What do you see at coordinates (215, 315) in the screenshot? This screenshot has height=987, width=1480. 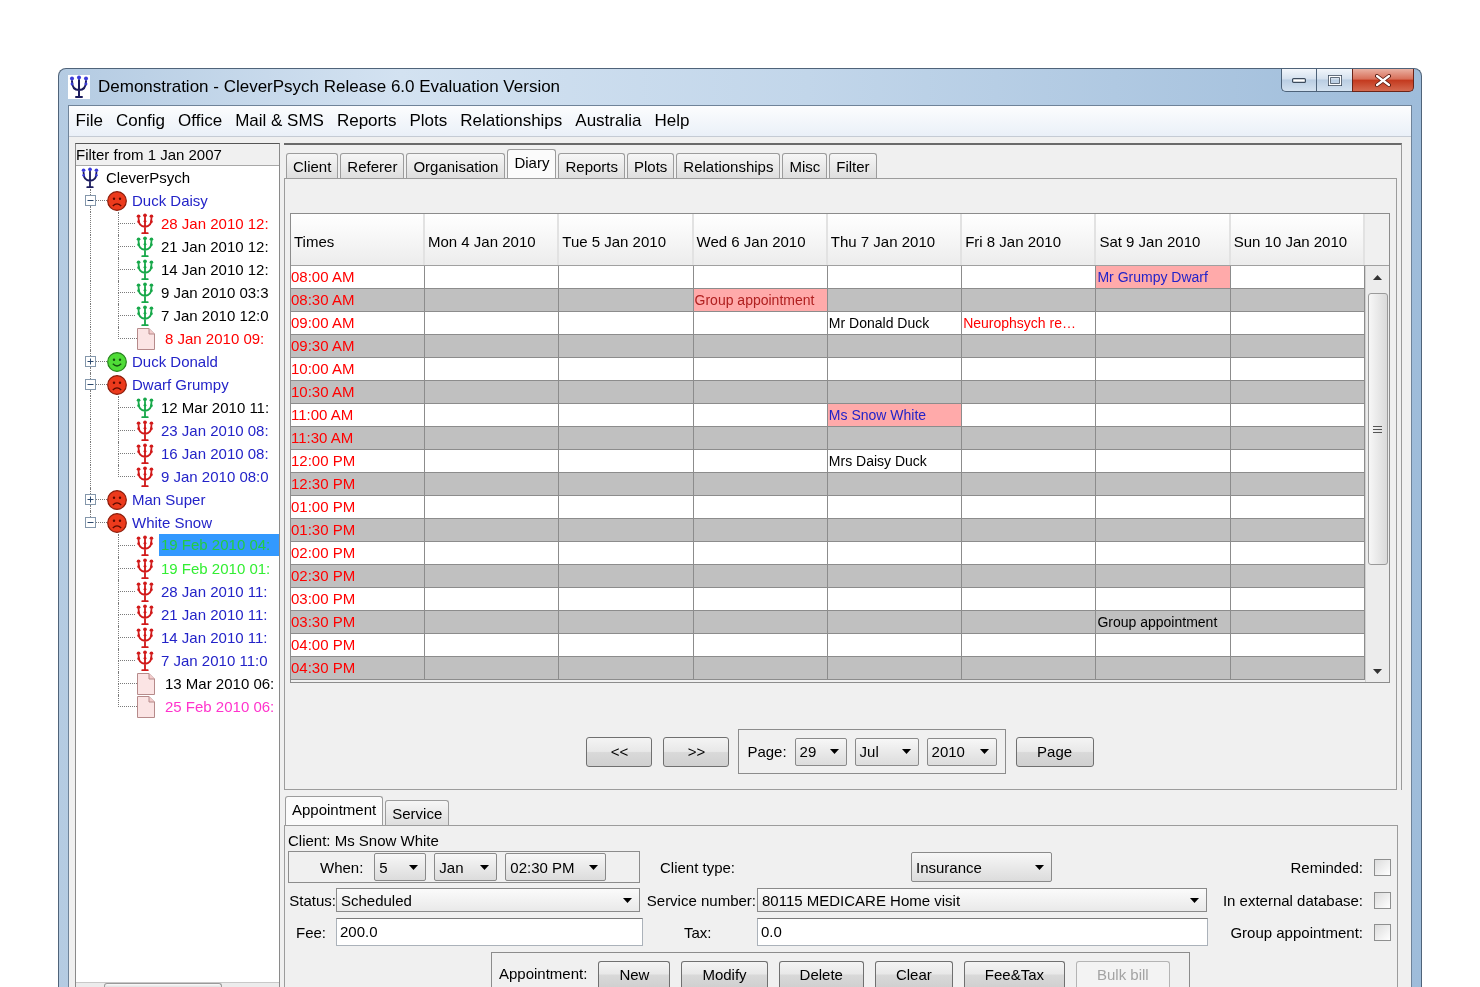 I see `tree-item: 7 Jan 2010 12:0` at bounding box center [215, 315].